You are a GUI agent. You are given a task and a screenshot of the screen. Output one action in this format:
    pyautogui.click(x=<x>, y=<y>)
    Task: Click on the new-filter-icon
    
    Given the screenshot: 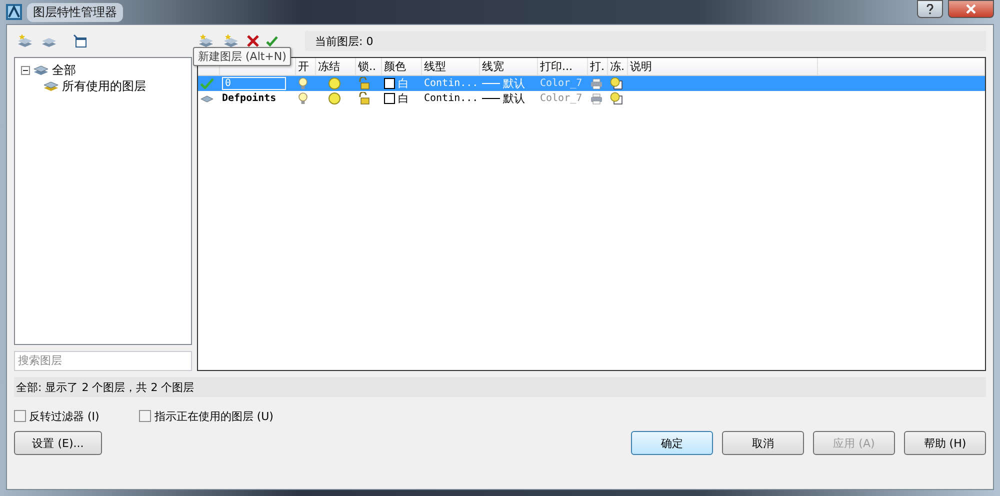 What is the action you would take?
    pyautogui.click(x=25, y=41)
    